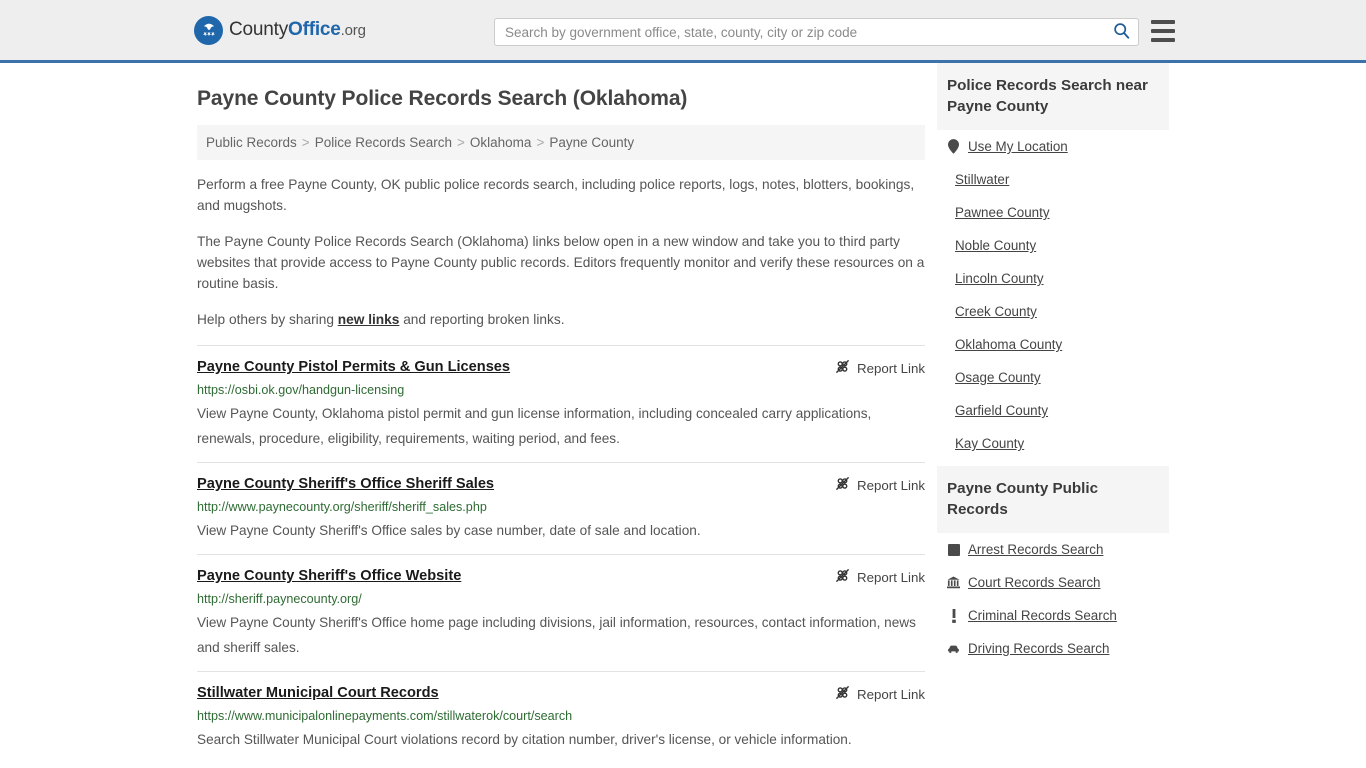 The width and height of the screenshot is (1366, 768). I want to click on sidebar-record-link: Arrest Records Search, so click(1035, 549).